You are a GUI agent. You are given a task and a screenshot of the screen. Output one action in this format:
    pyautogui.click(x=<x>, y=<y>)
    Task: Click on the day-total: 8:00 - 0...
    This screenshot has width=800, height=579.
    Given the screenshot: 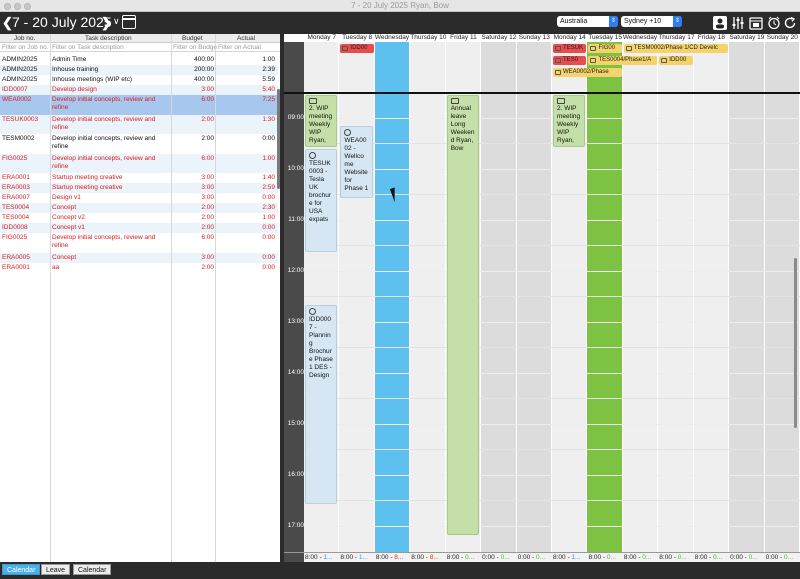 What is the action you would take?
    pyautogui.click(x=463, y=557)
    